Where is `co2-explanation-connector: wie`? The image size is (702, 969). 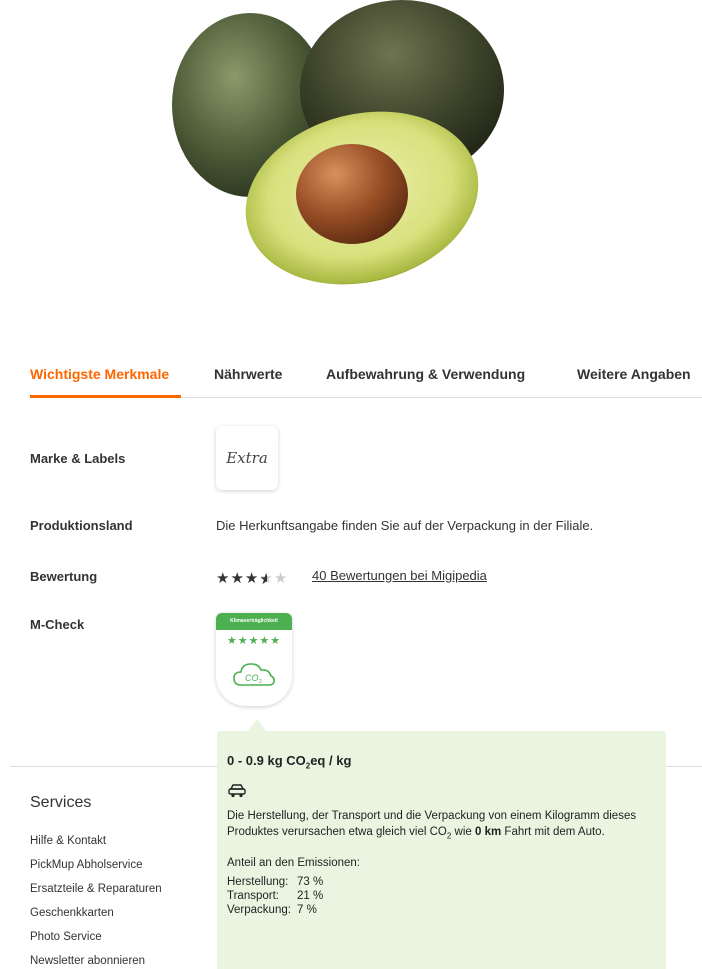 co2-explanation-connector: wie is located at coordinates (463, 831).